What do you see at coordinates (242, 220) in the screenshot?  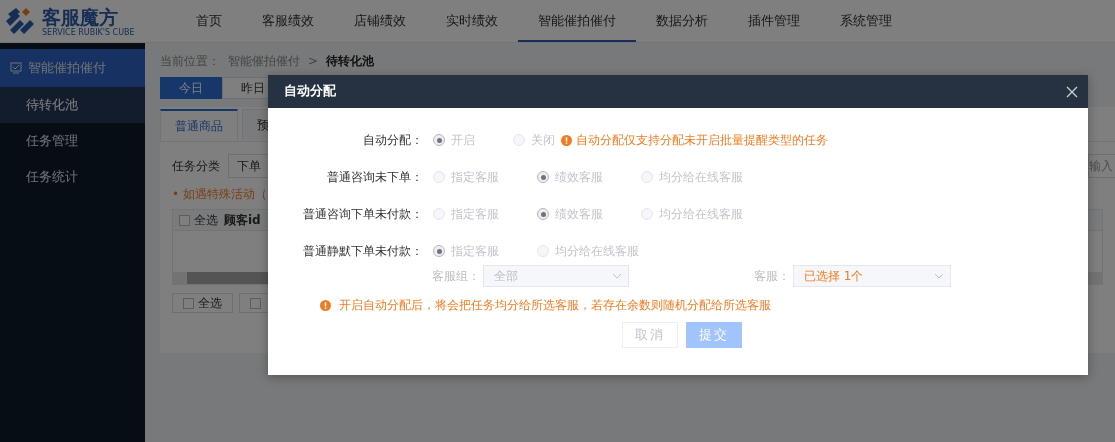 I see `column-header: 顾客id` at bounding box center [242, 220].